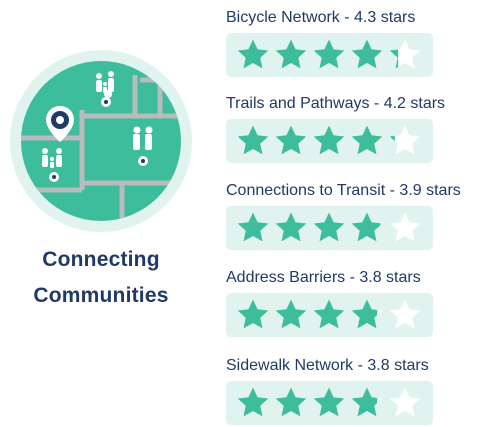 The image size is (491, 427). Describe the element at coordinates (321, 17) in the screenshot. I see `rating-label: Bicycle Network - 4.3 stars` at that location.